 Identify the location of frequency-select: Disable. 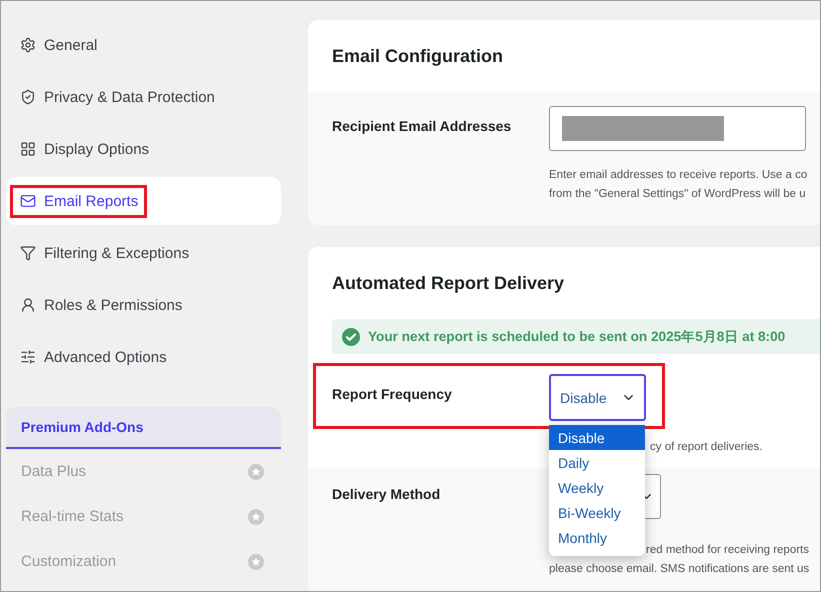
(597, 397).